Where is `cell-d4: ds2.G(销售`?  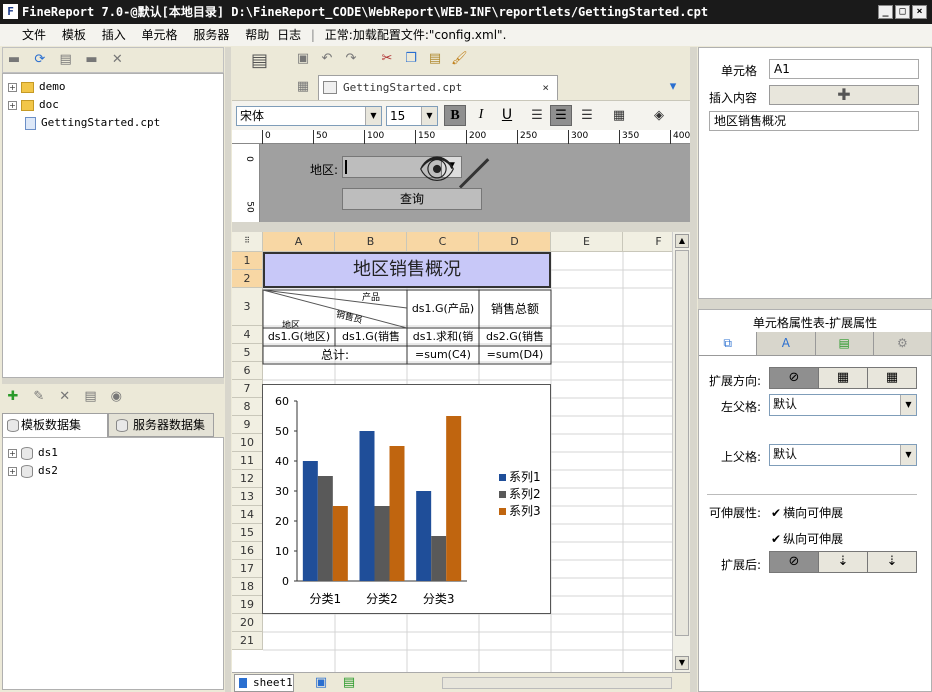
cell-d4: ds2.G(销售 is located at coordinates (515, 337).